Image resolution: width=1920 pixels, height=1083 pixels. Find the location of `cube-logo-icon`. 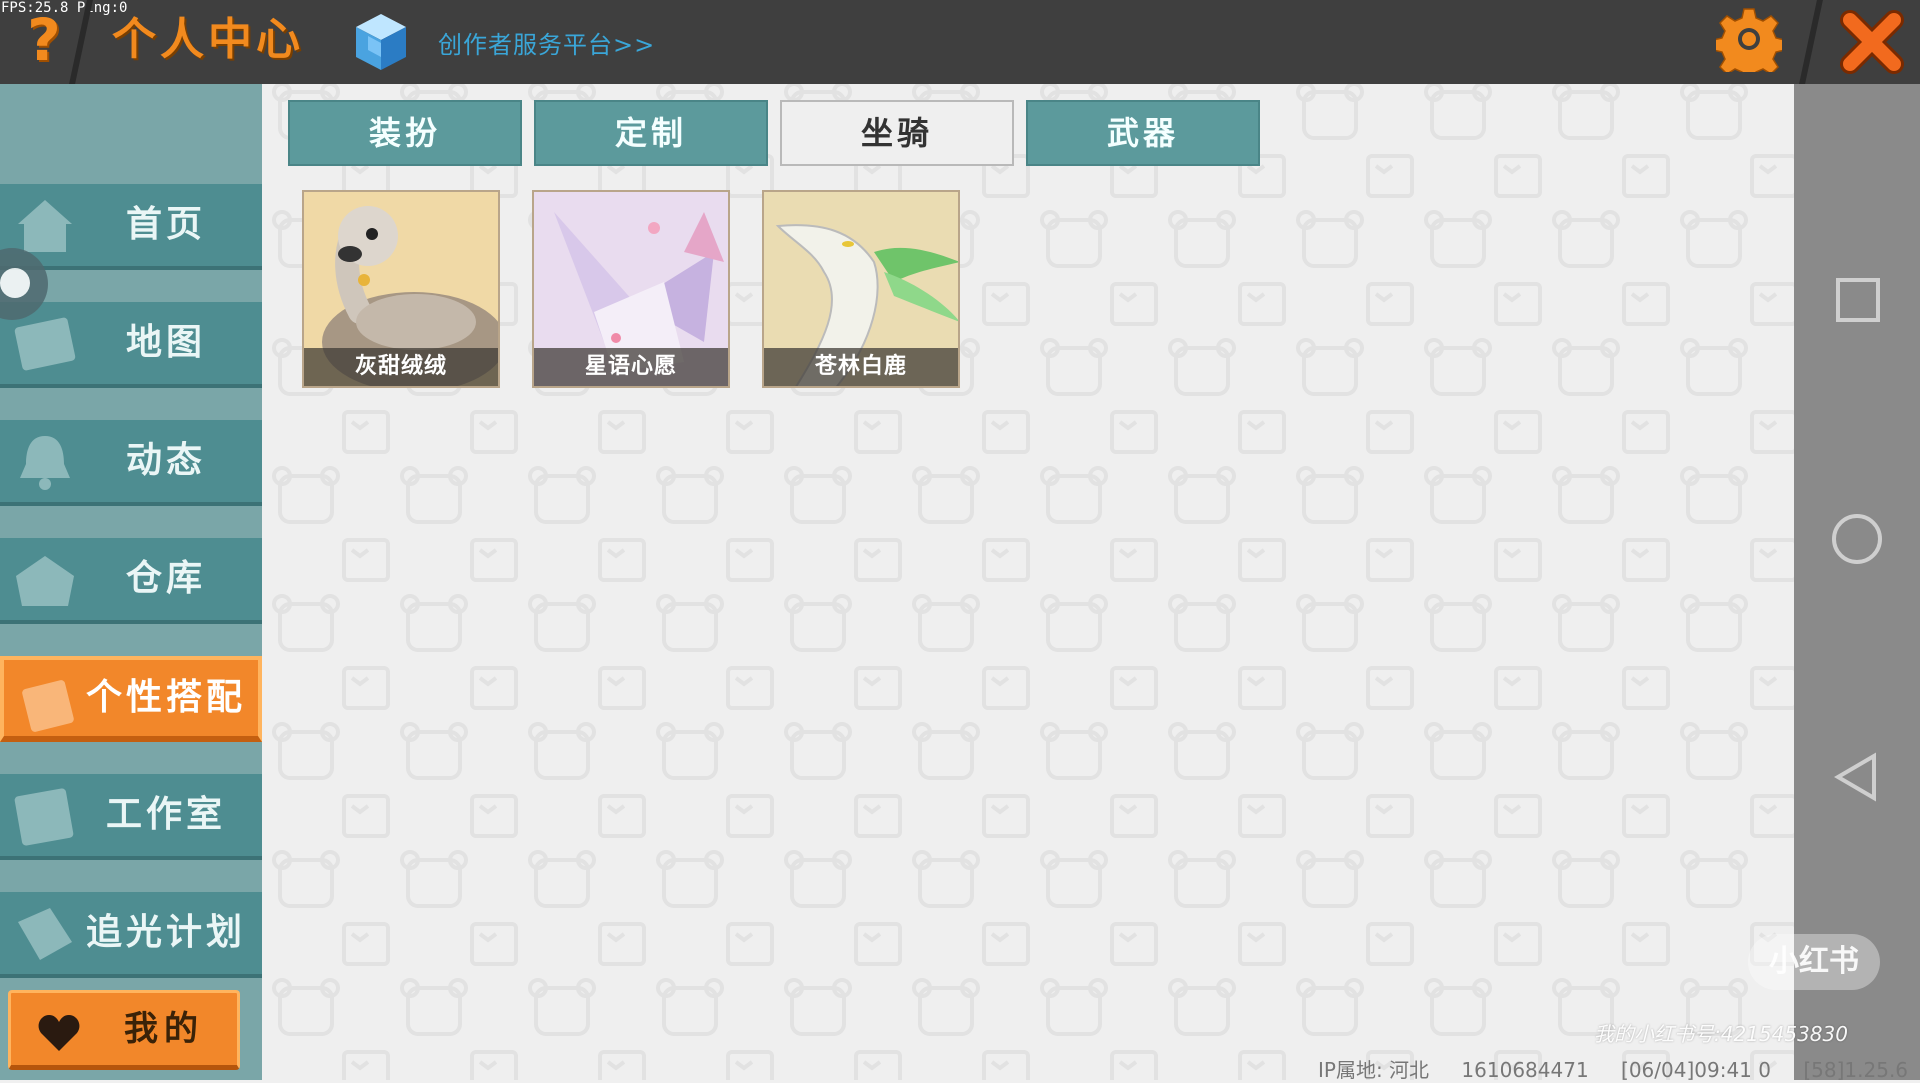

cube-logo-icon is located at coordinates (381, 42).